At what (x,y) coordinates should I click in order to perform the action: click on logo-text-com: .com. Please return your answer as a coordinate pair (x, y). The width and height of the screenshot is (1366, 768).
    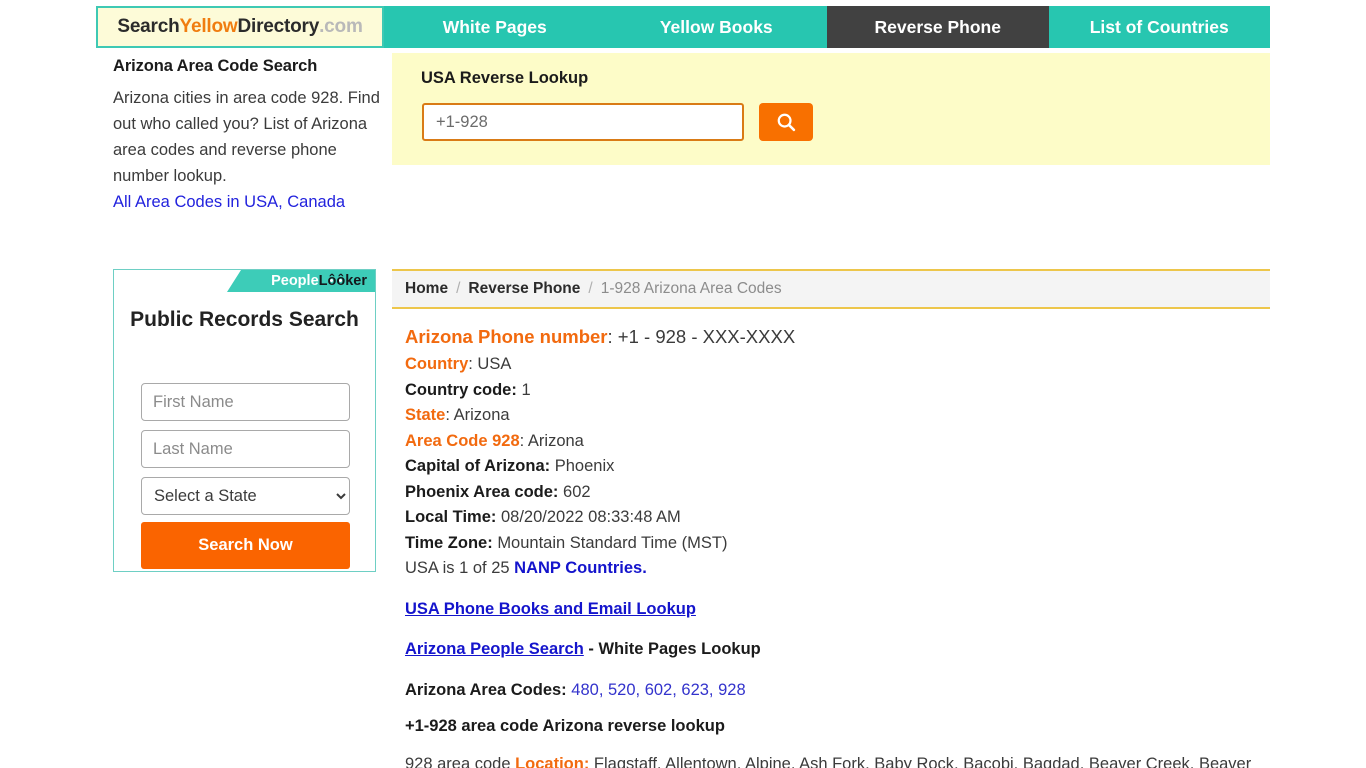
    Looking at the image, I should click on (341, 26).